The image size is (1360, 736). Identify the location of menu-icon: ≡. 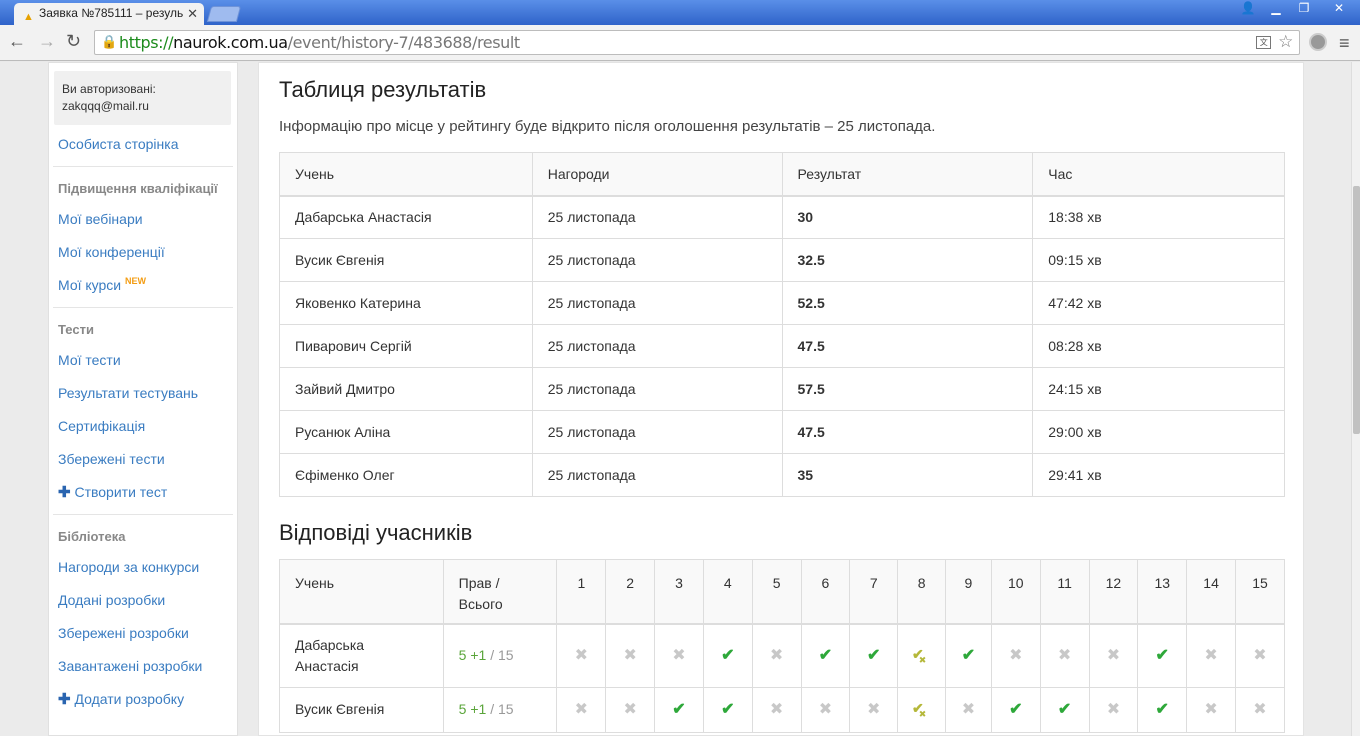
(1344, 43).